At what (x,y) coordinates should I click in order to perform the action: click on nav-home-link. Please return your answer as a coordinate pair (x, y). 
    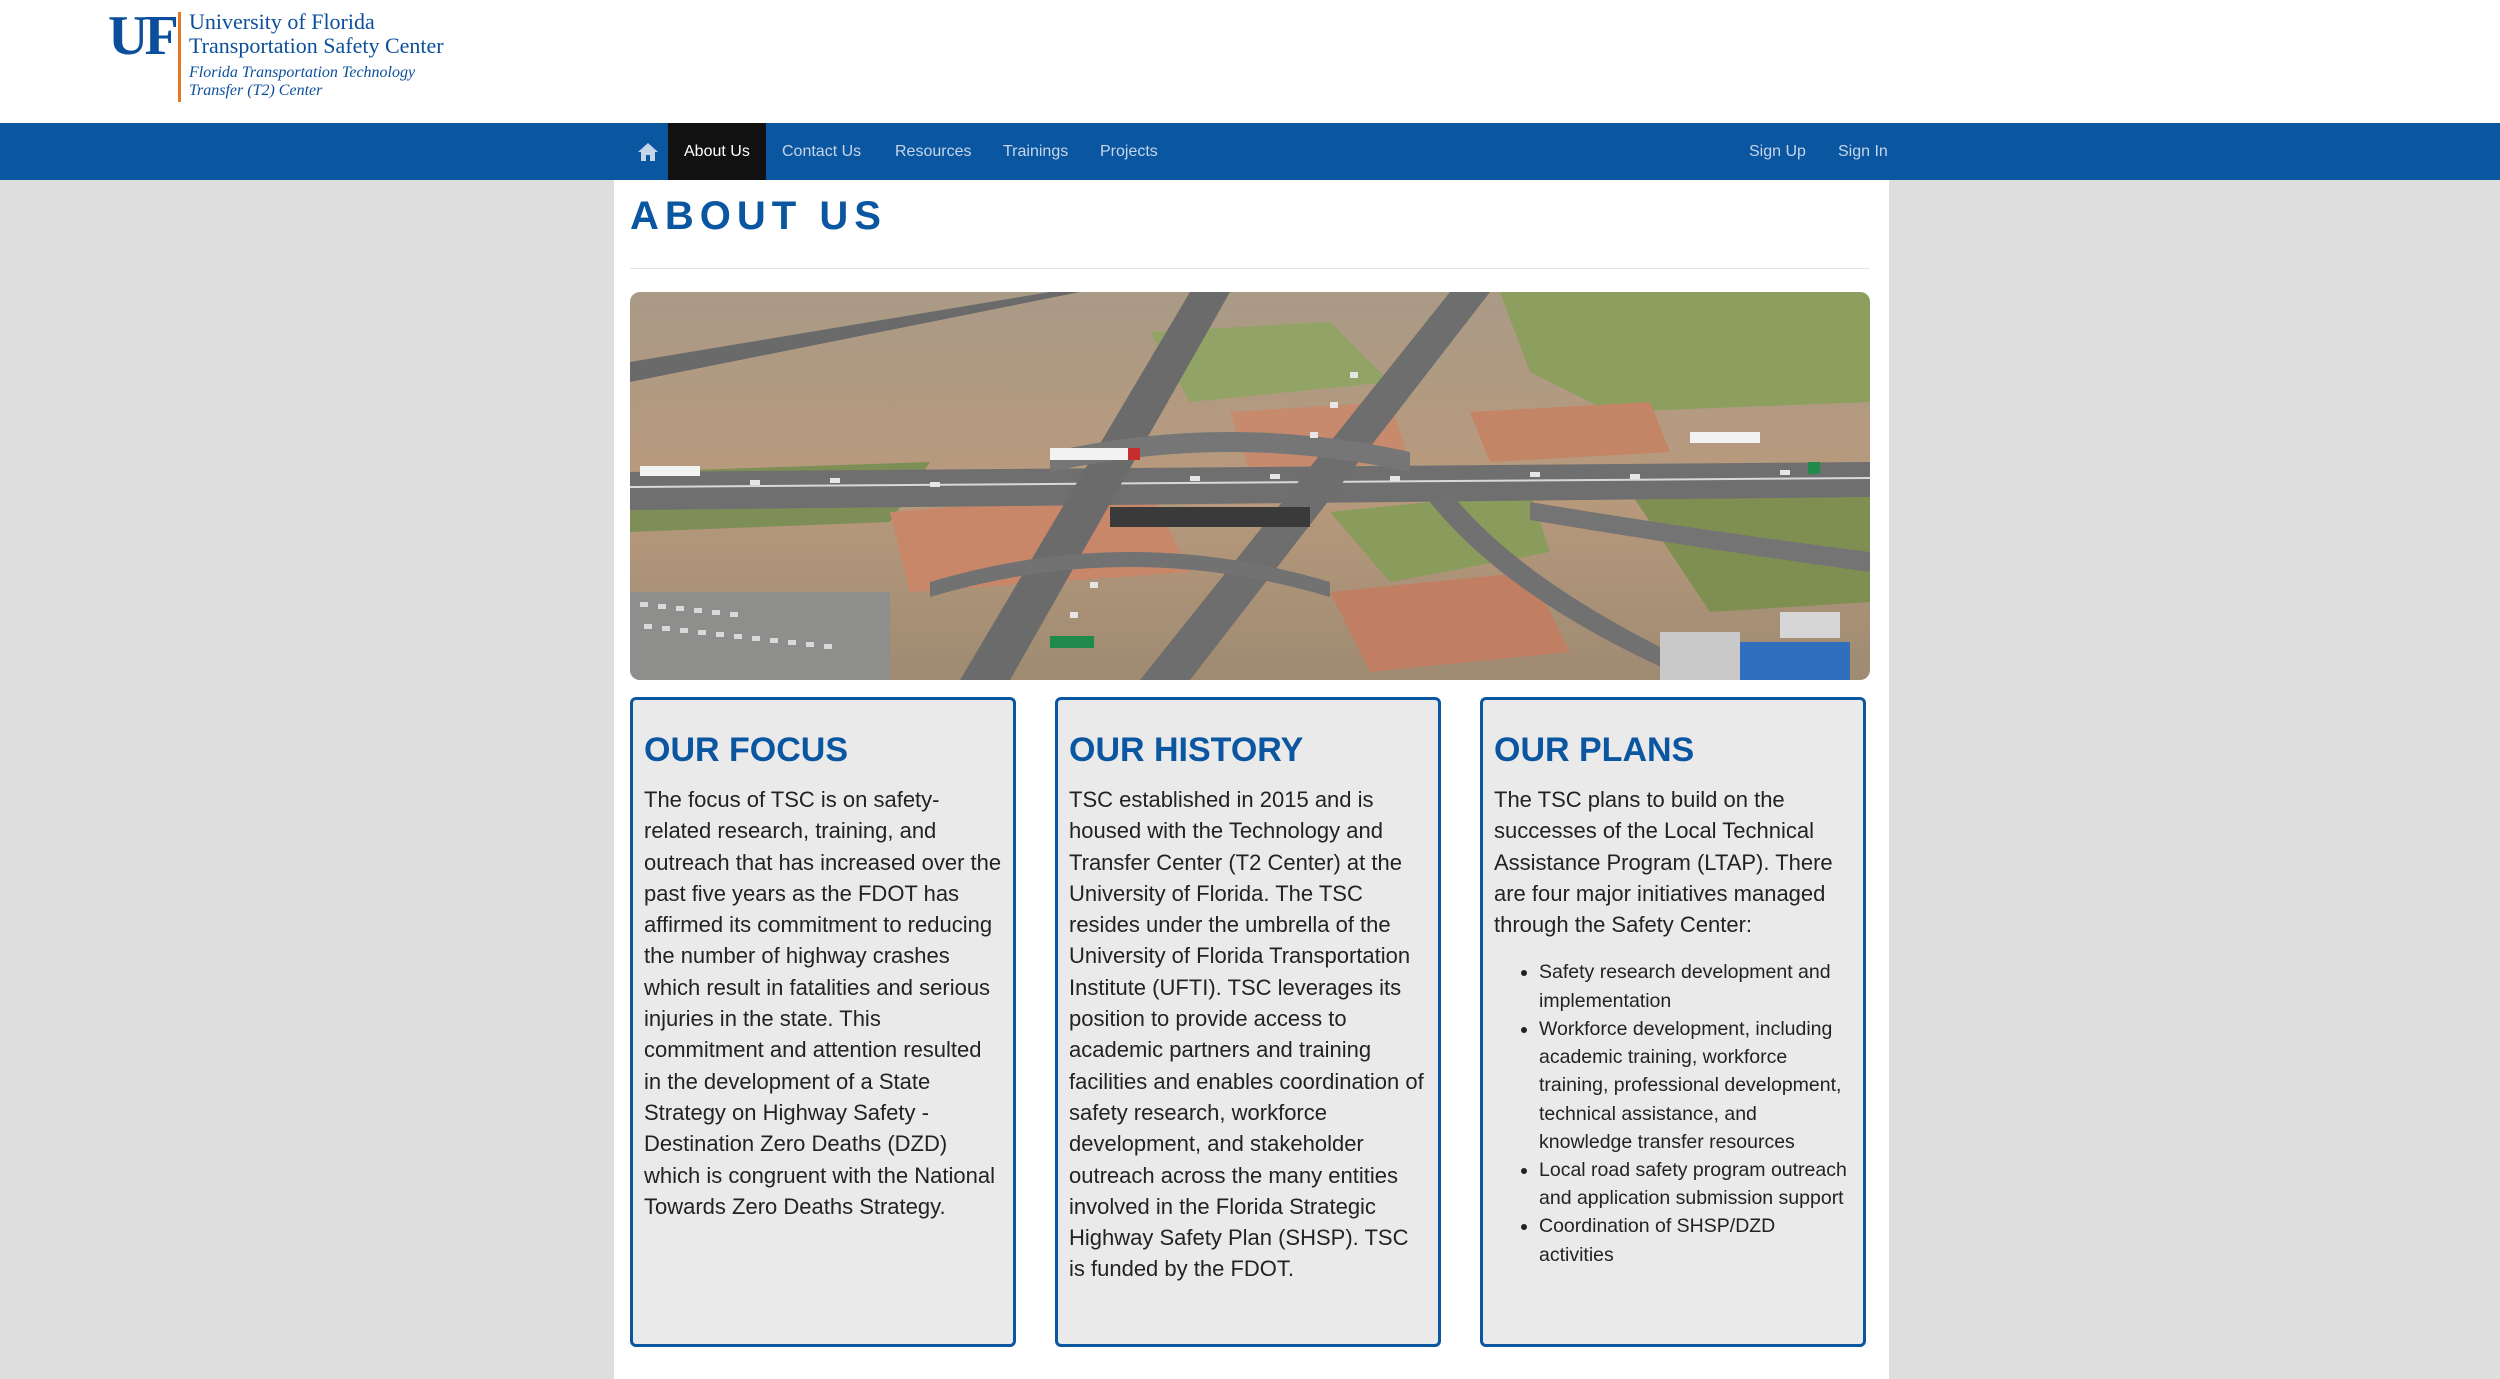
    Looking at the image, I should click on (648, 151).